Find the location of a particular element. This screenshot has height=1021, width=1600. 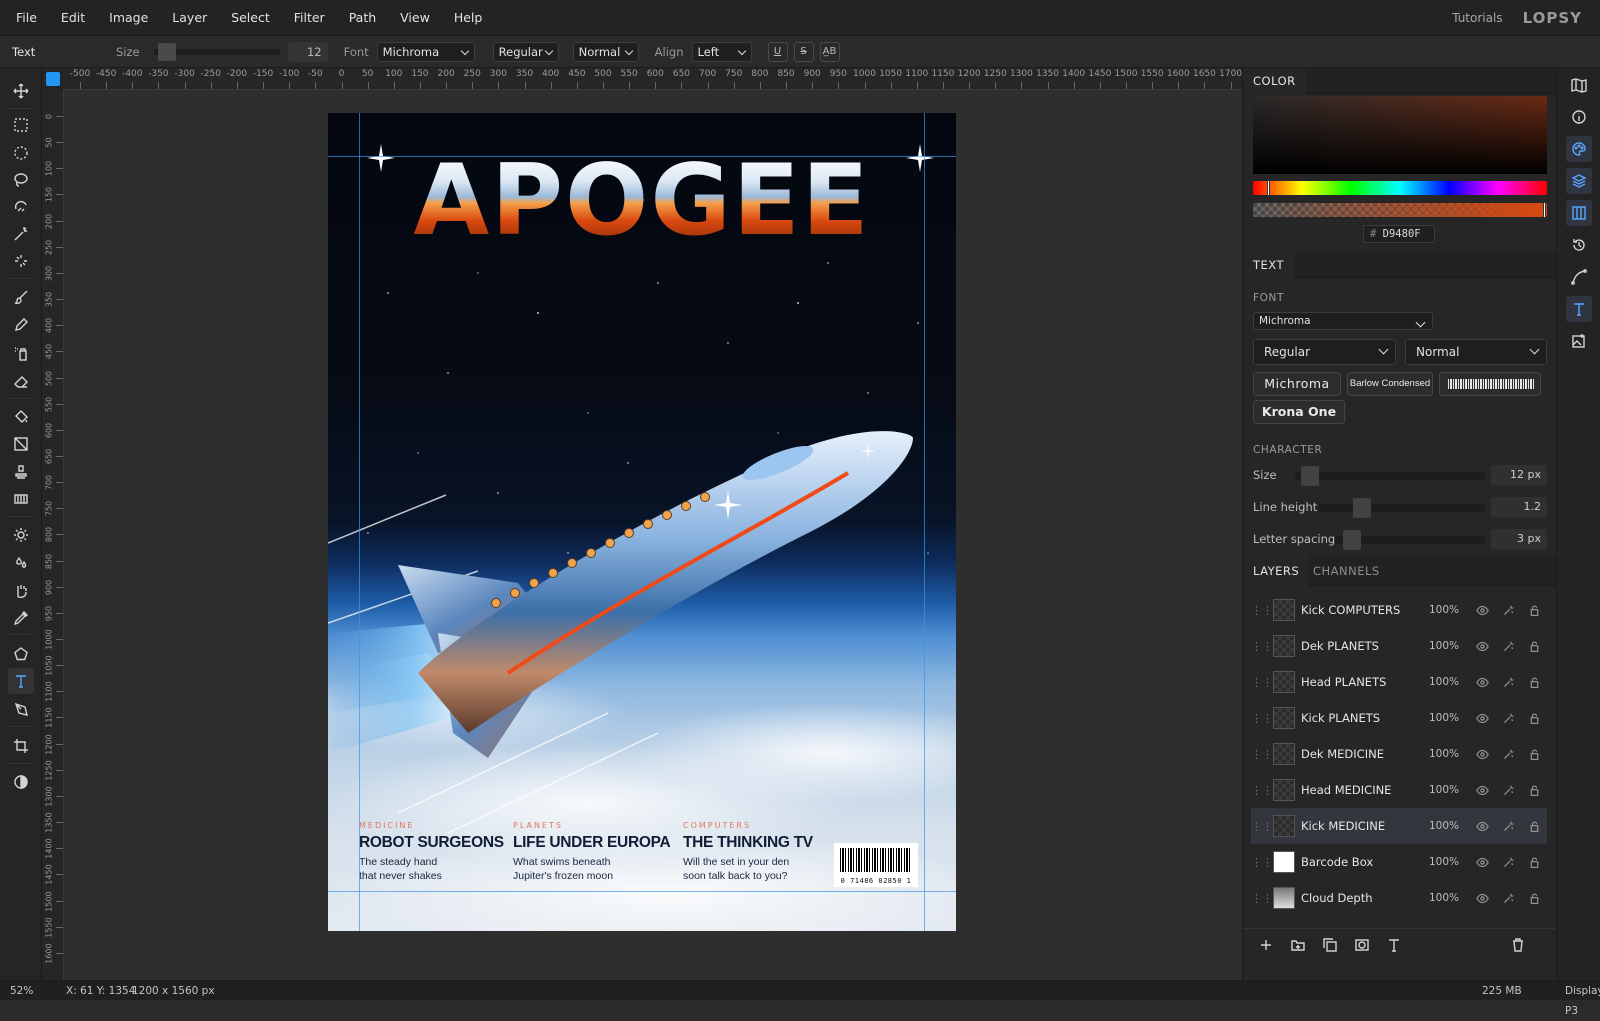

case-button: A̲B is located at coordinates (829, 51).